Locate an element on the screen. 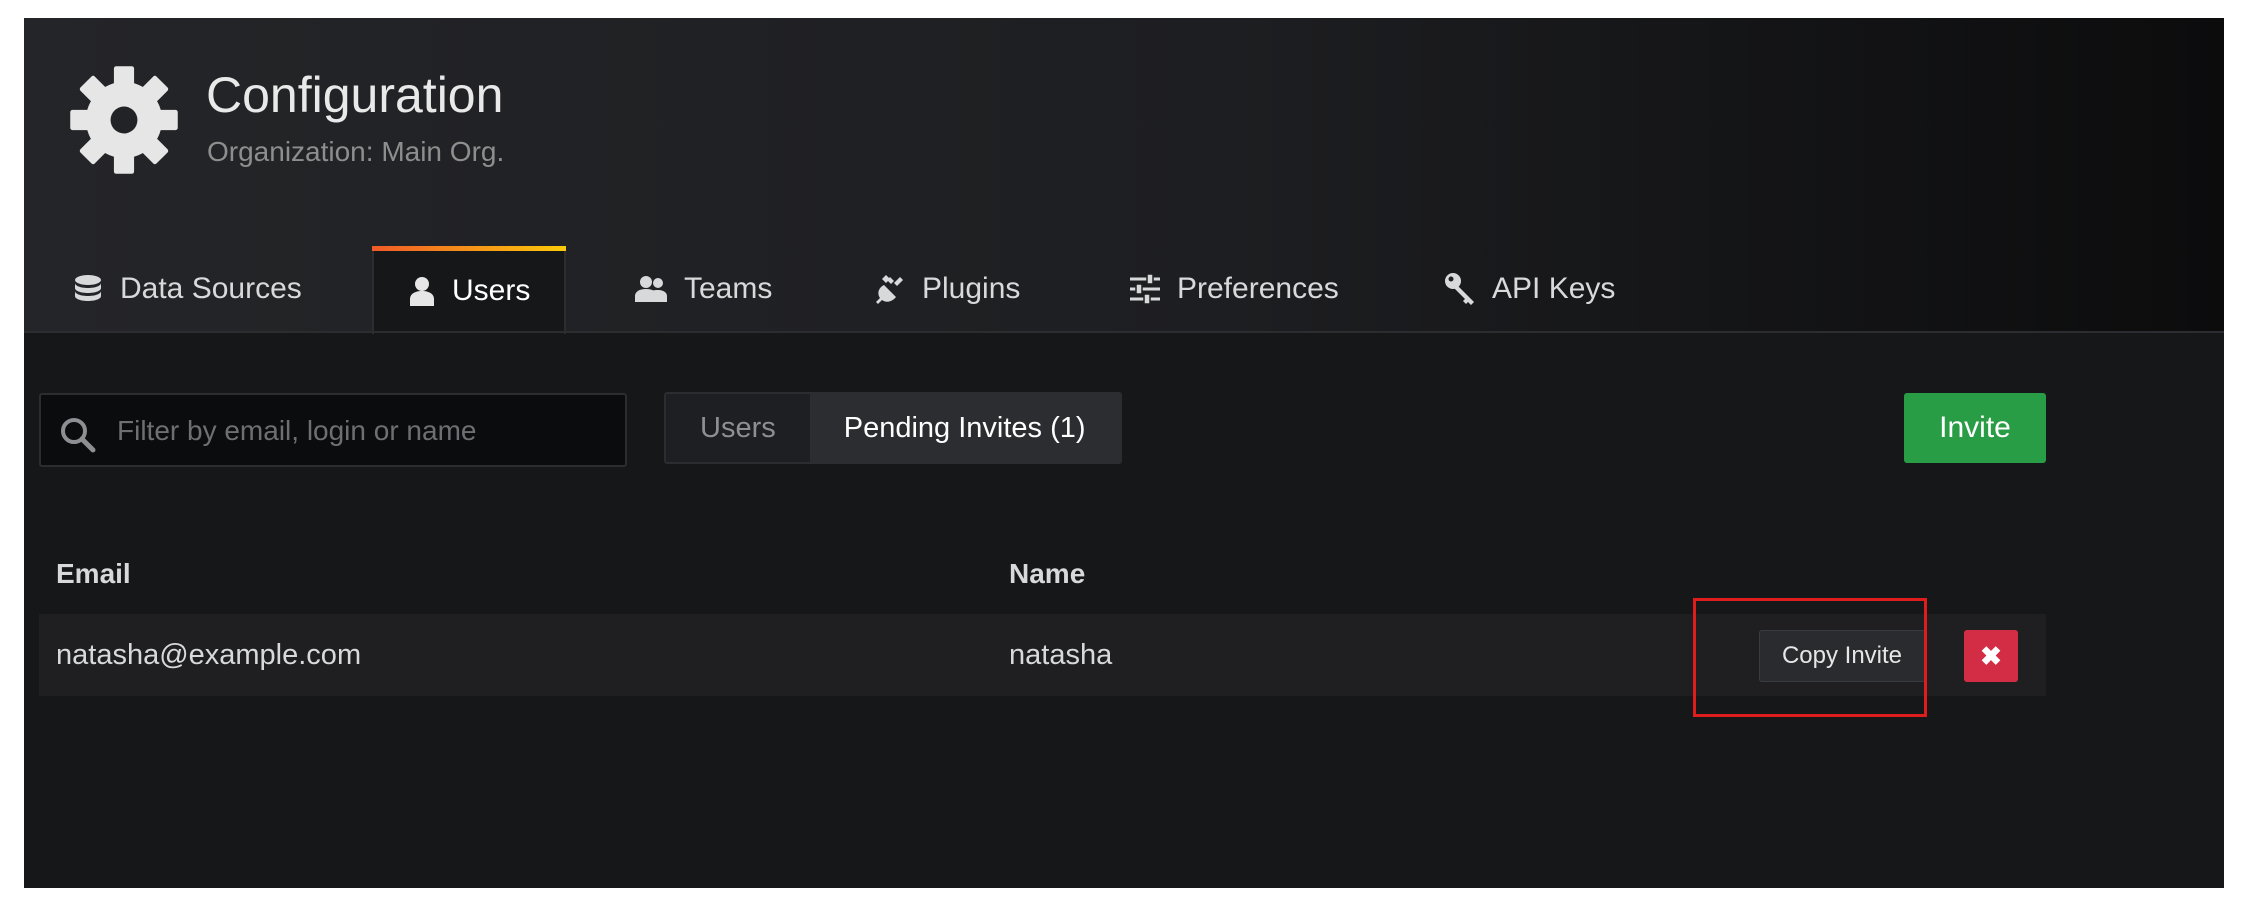 This screenshot has width=2265, height=903. tab-label: Data Sources is located at coordinates (211, 288).